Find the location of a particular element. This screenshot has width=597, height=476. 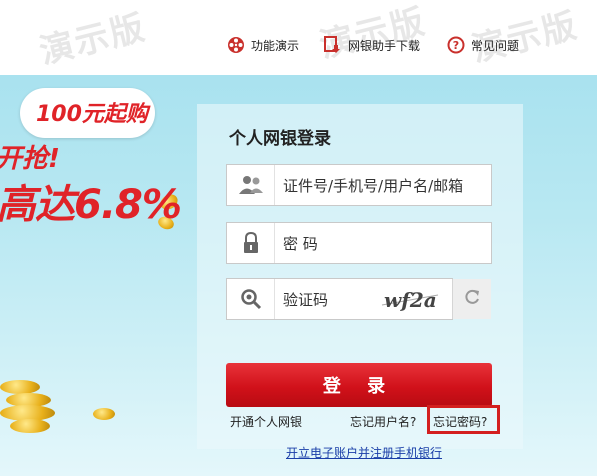

refresh-captcha-button is located at coordinates (471, 299).